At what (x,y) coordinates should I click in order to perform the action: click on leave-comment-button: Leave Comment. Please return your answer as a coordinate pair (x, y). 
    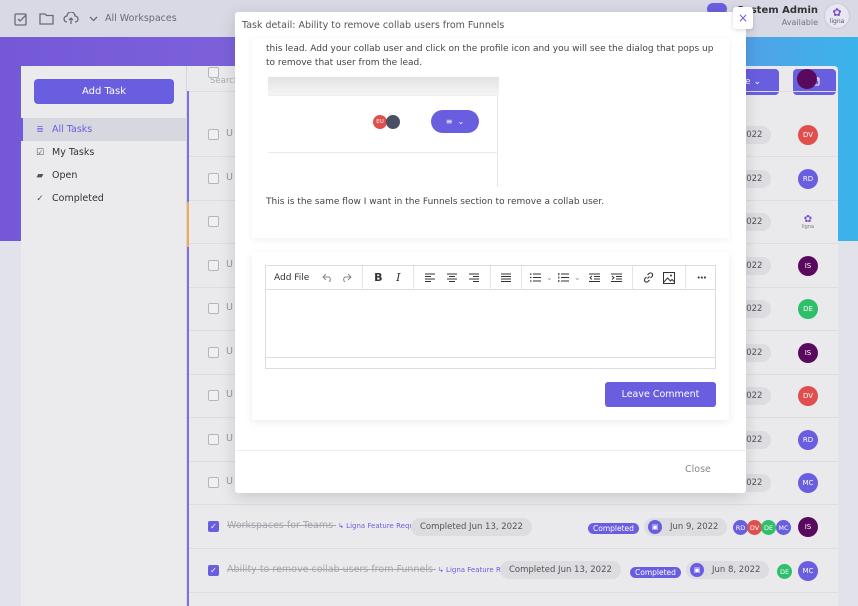
    Looking at the image, I should click on (660, 394).